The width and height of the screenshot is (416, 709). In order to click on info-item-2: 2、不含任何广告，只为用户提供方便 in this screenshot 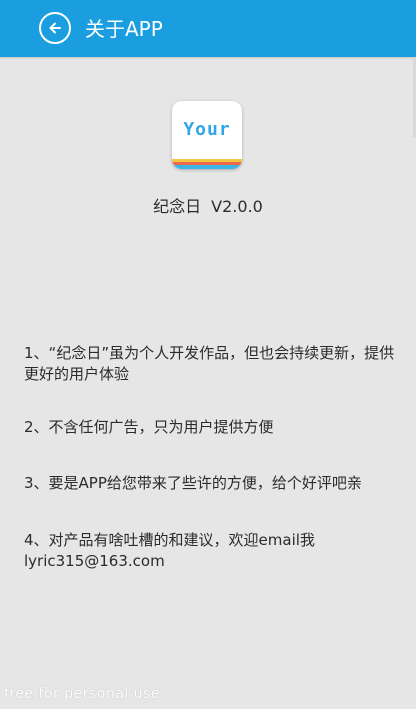, I will do `click(149, 427)`.